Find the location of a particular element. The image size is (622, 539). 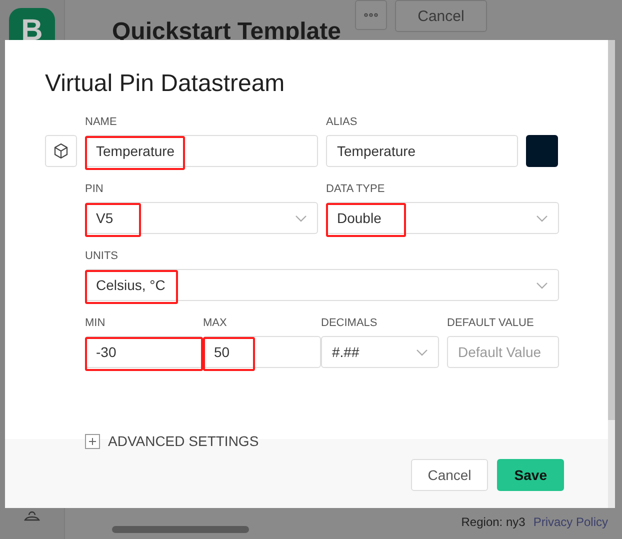

select-field: Celsius, °C is located at coordinates (322, 285).